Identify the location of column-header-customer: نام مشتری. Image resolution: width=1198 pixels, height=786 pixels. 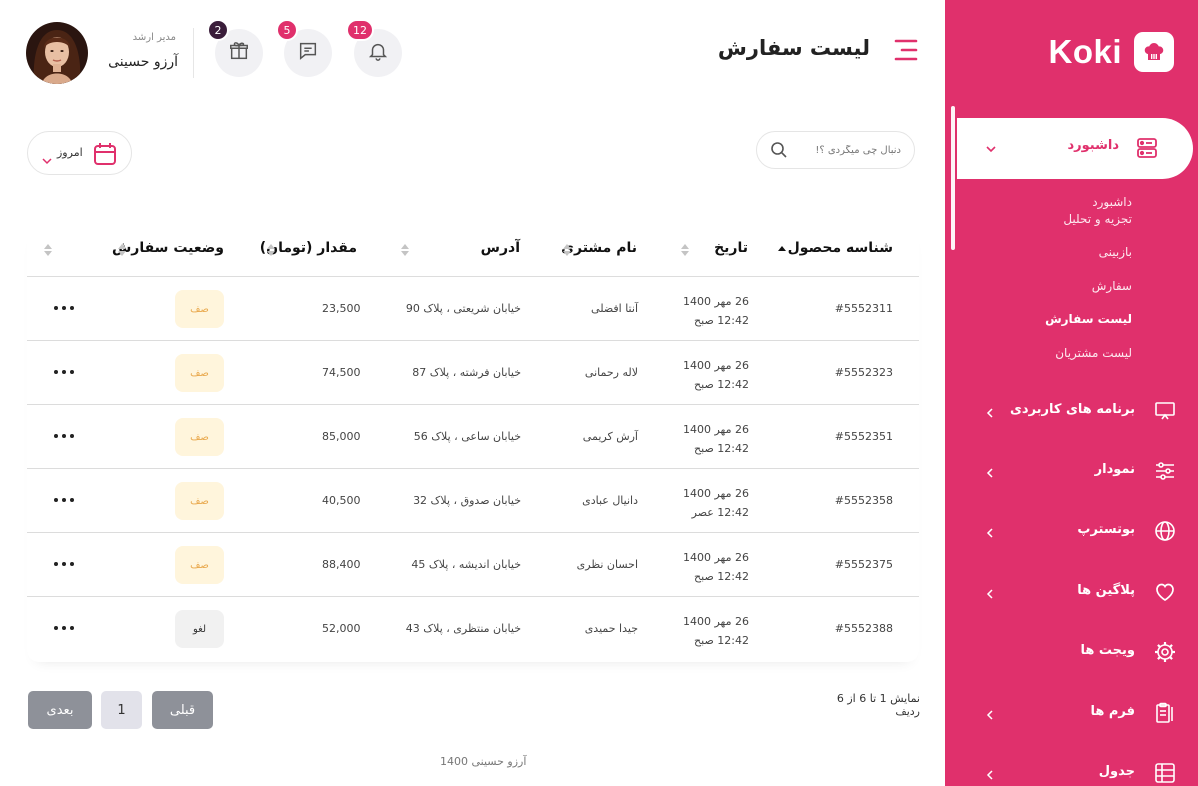
(599, 248).